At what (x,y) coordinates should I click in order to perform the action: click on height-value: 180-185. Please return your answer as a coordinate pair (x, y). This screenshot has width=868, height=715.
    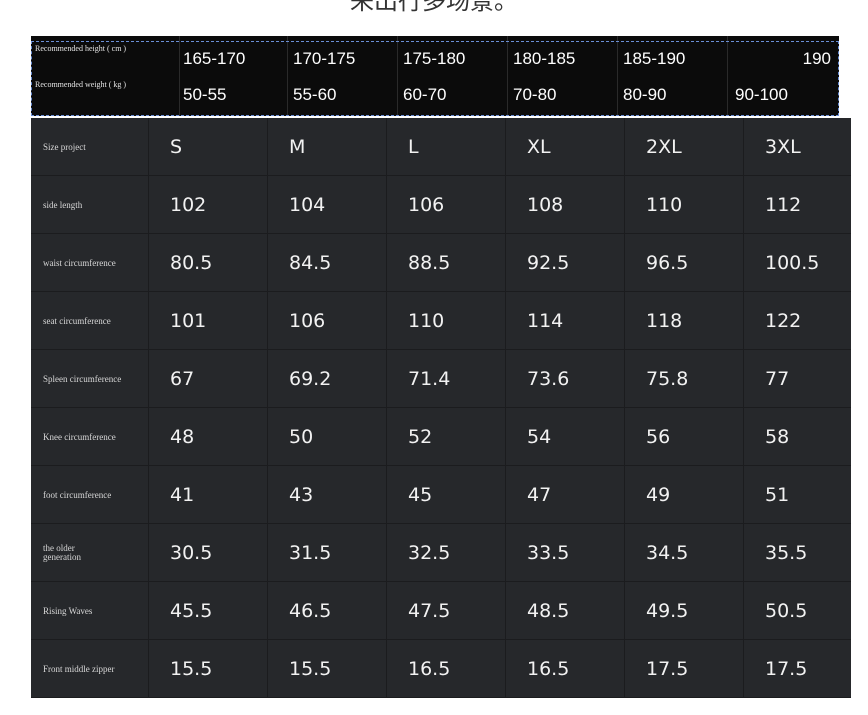
    Looking at the image, I should click on (544, 58).